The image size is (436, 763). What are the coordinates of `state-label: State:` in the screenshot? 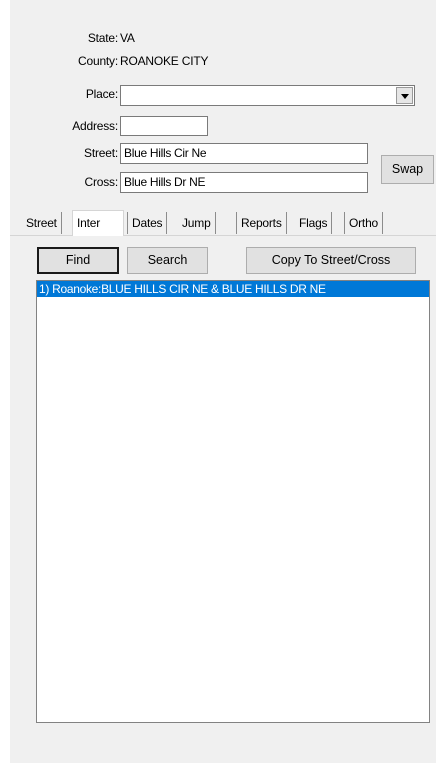 It's located at (102, 38).